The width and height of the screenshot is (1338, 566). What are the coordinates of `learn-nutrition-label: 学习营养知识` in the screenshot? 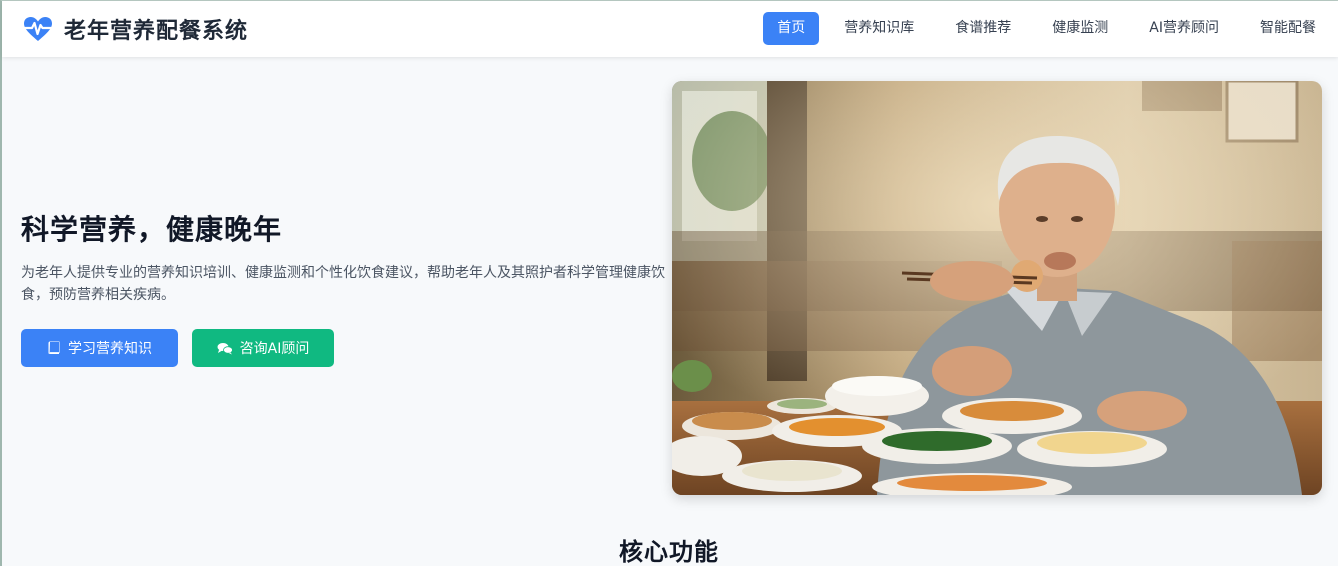 It's located at (110, 349).